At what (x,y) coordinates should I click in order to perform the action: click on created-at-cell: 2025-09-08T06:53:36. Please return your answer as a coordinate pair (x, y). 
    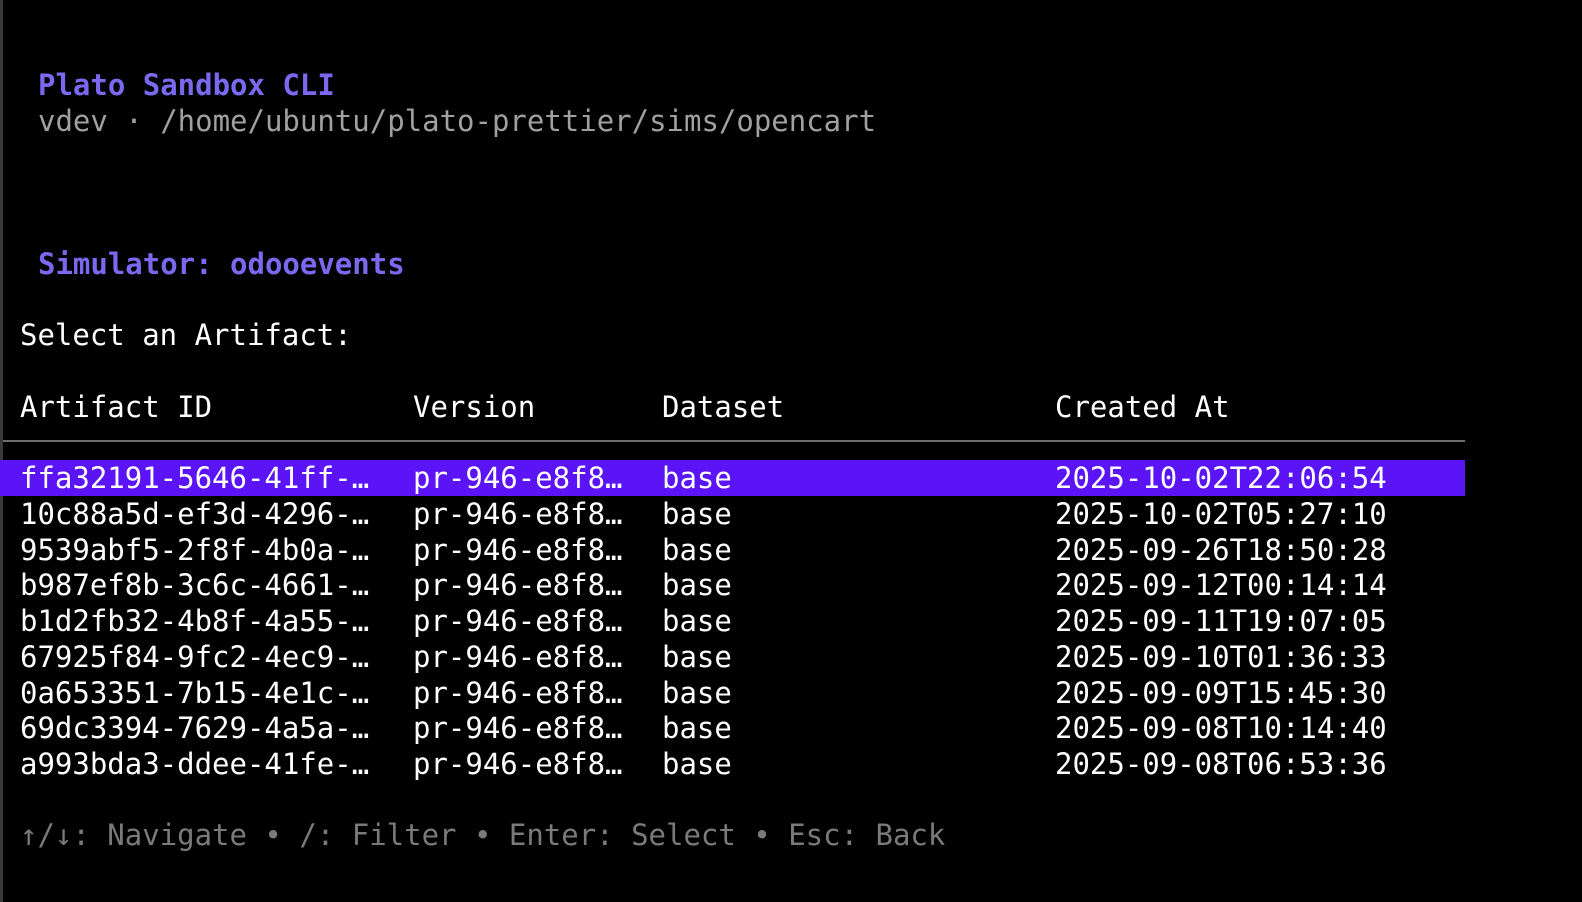
    Looking at the image, I should click on (1221, 764).